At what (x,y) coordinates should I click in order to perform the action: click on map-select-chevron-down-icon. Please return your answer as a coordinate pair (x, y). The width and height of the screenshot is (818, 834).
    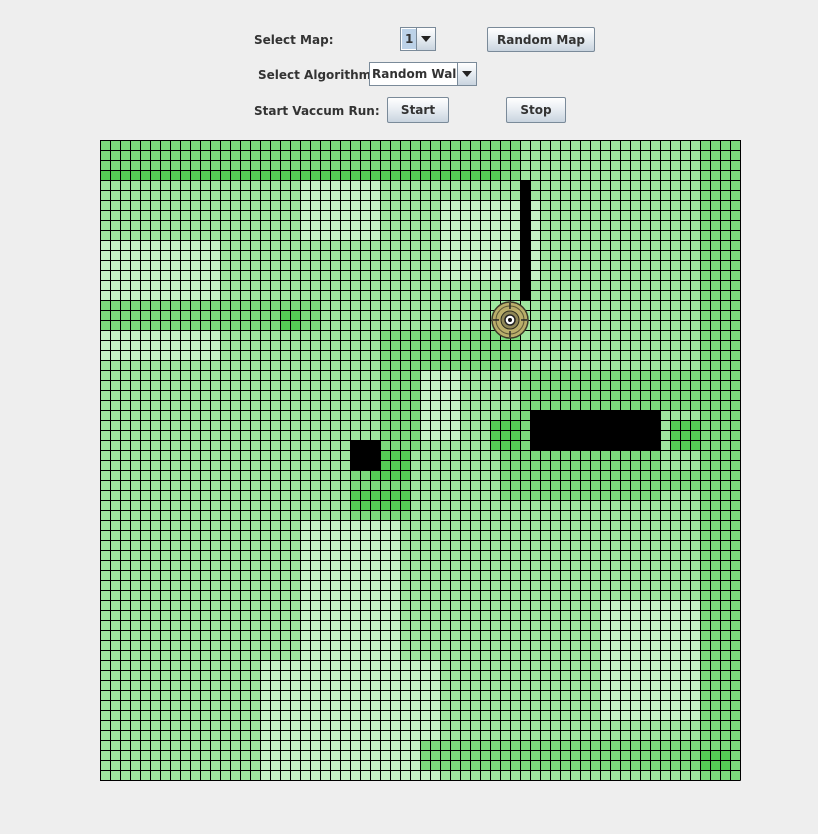
    Looking at the image, I should click on (426, 39).